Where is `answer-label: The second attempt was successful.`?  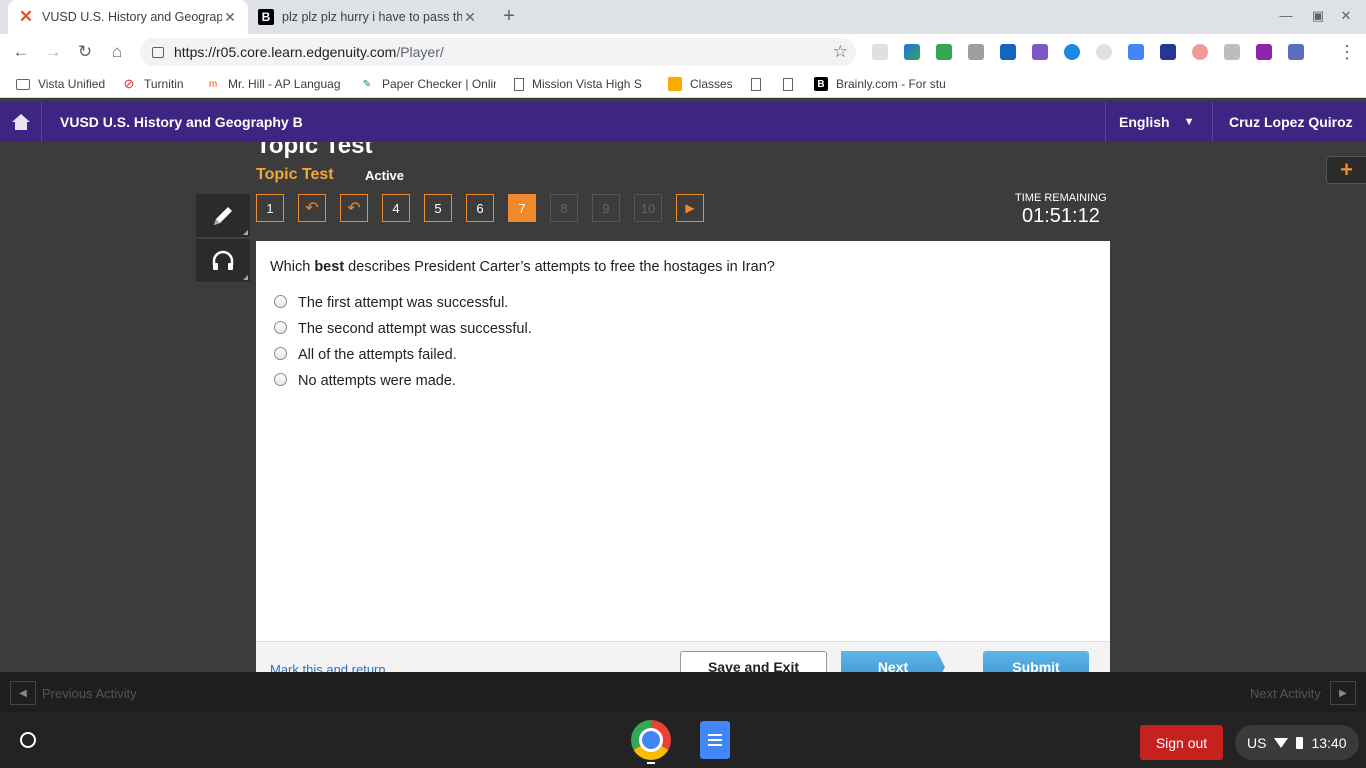
answer-label: The second attempt was successful. is located at coordinates (415, 329).